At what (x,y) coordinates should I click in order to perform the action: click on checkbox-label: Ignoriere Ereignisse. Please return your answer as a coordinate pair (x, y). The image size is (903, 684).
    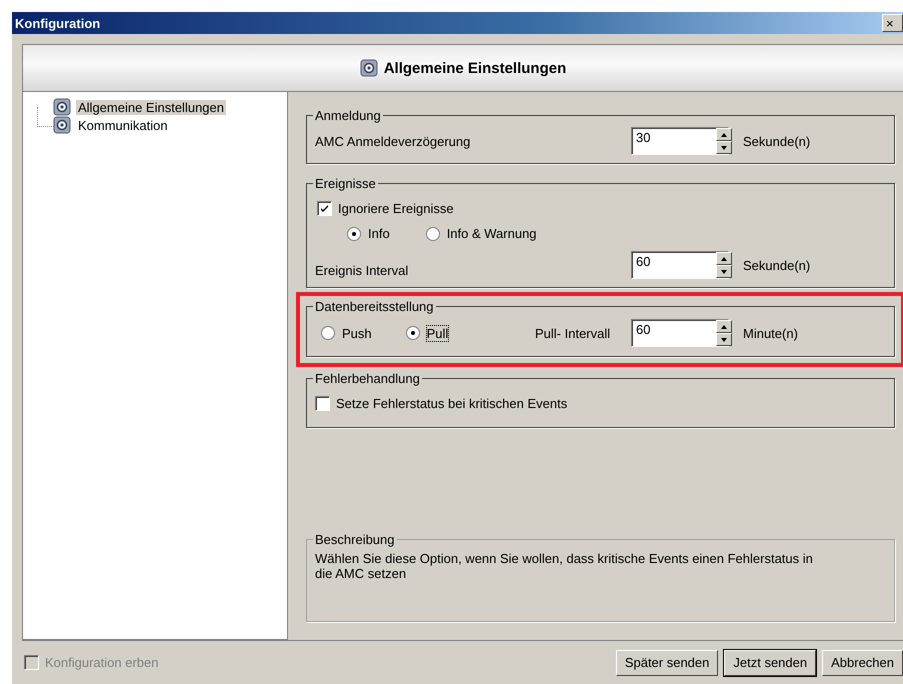
    Looking at the image, I should click on (396, 208).